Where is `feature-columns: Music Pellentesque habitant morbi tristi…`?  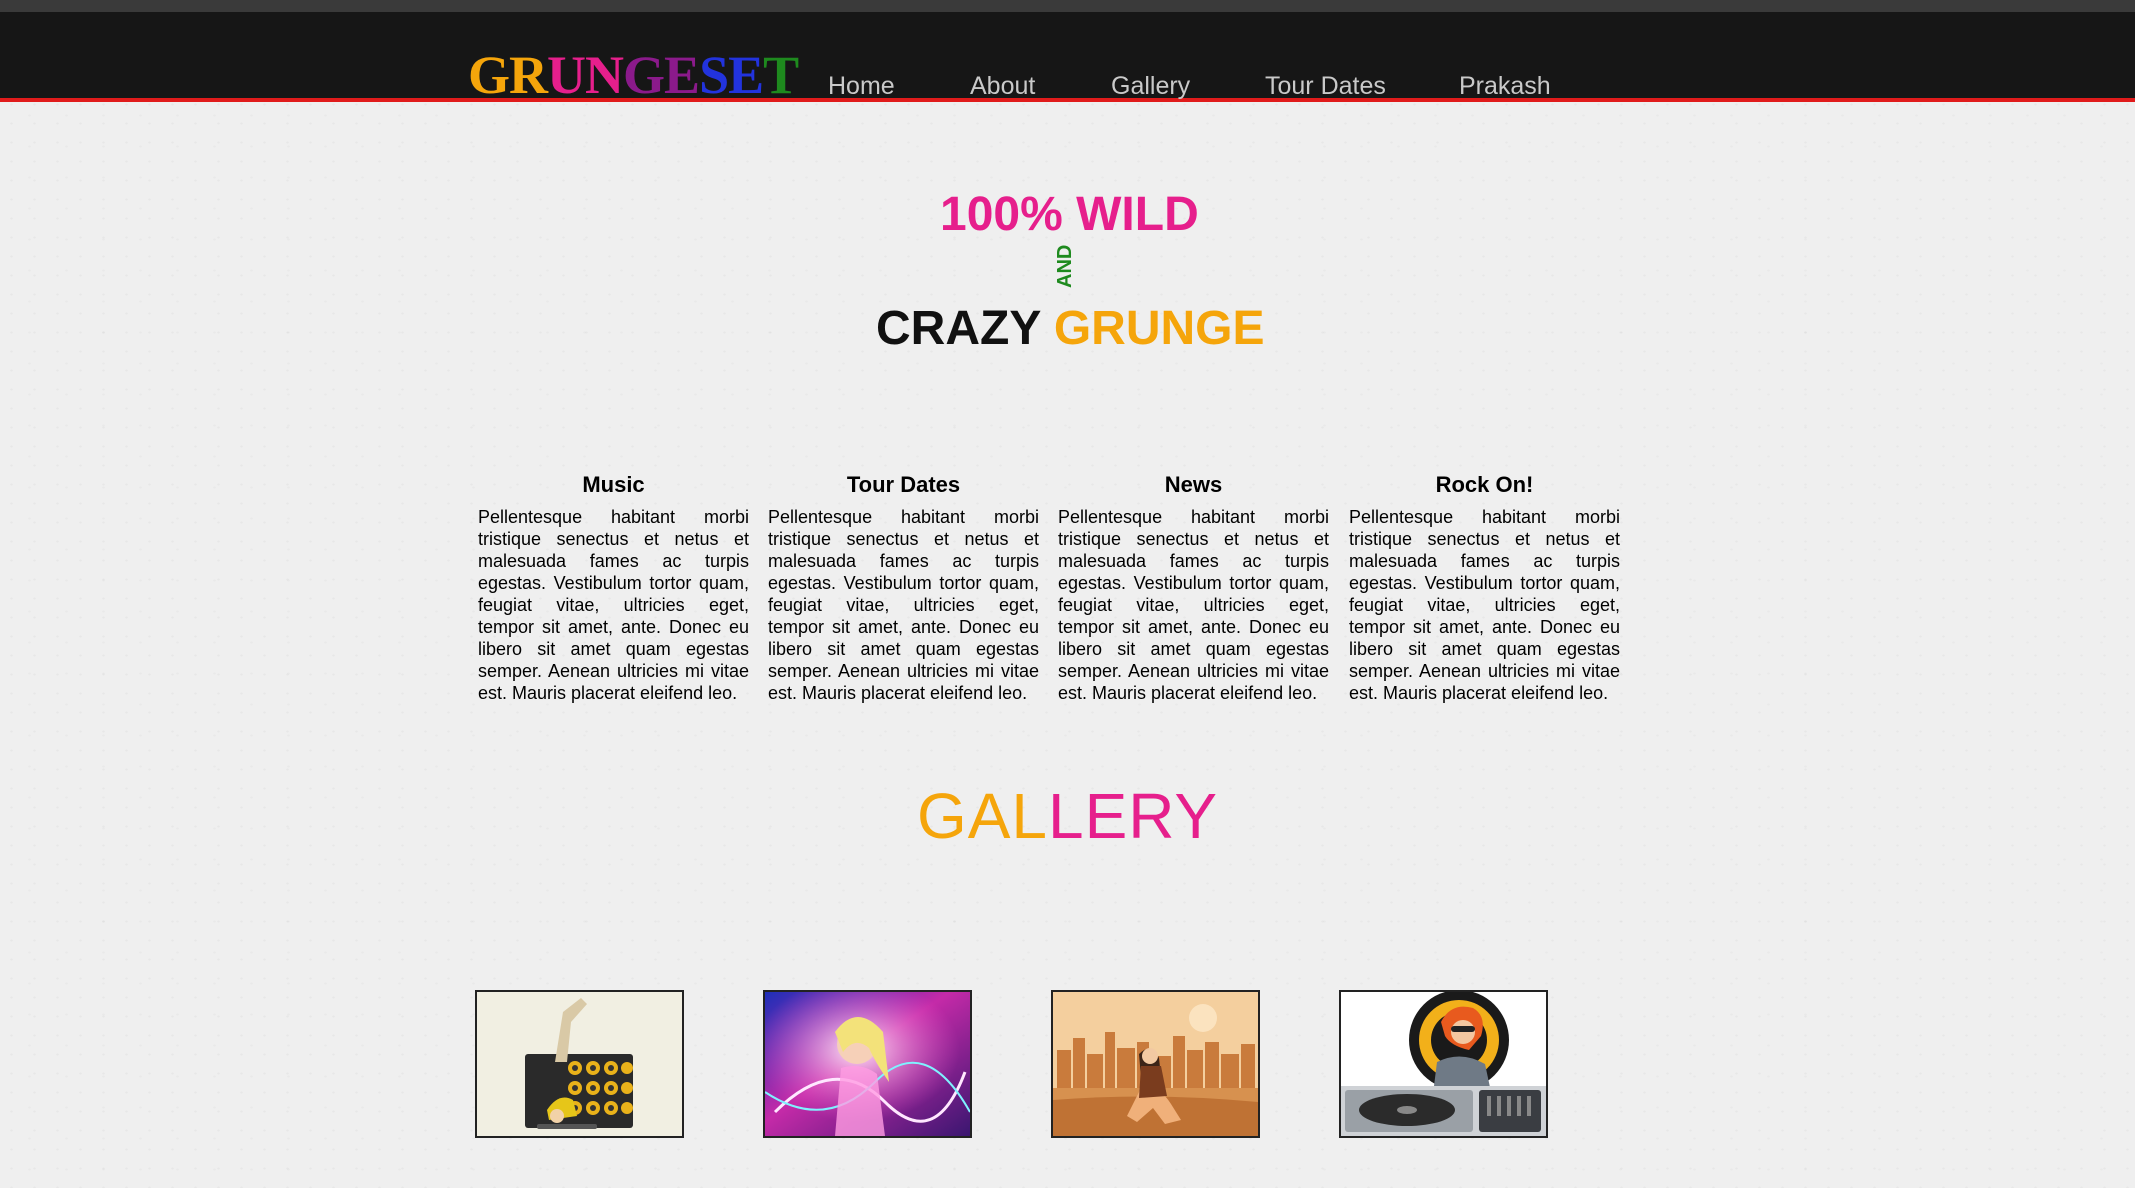
feature-columns: Music Pellentesque habitant morbi tristi… is located at coordinates (1051, 600).